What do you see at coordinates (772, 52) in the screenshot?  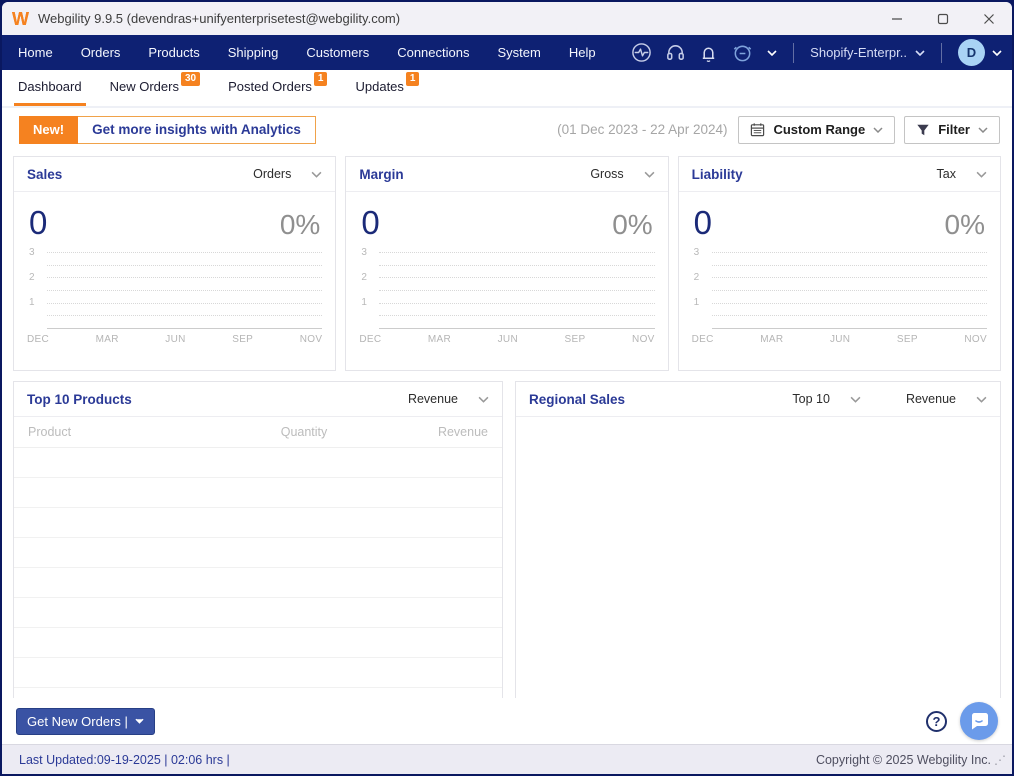 I see `scheduler-chevron-down-icon` at bounding box center [772, 52].